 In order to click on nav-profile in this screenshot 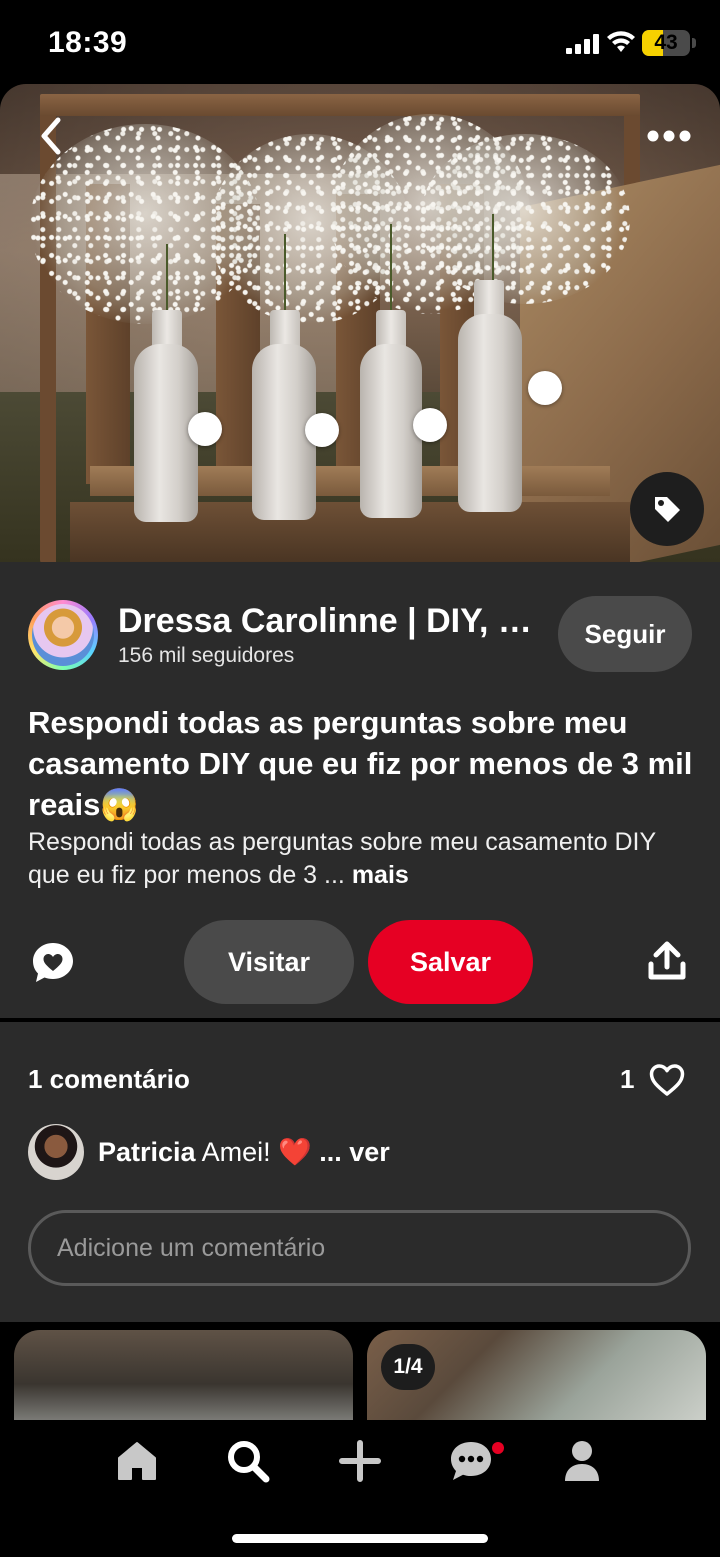, I will do `click(582, 1461)`.